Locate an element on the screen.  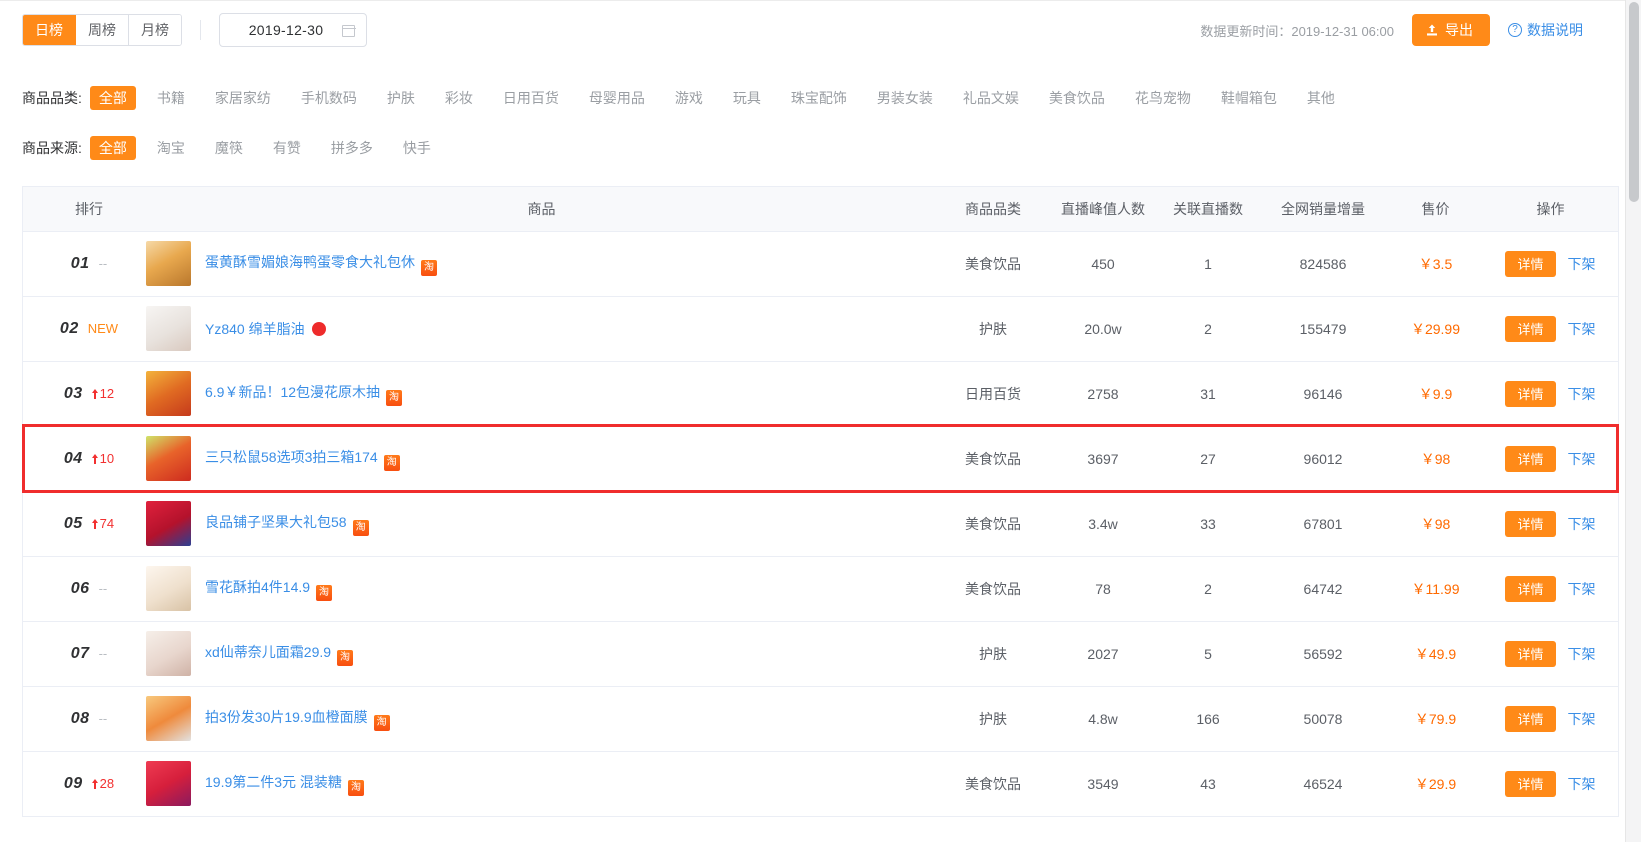
category-chip-maternal-baby: 母婴用品 is located at coordinates (617, 98).